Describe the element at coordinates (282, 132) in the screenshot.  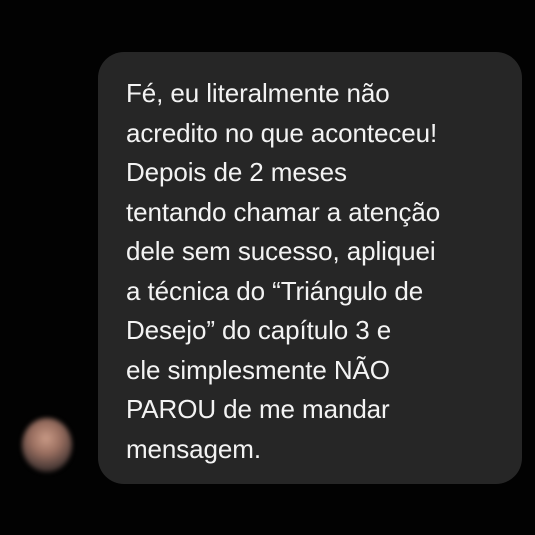
I see `message-line: acredito no que aconteceu!` at that location.